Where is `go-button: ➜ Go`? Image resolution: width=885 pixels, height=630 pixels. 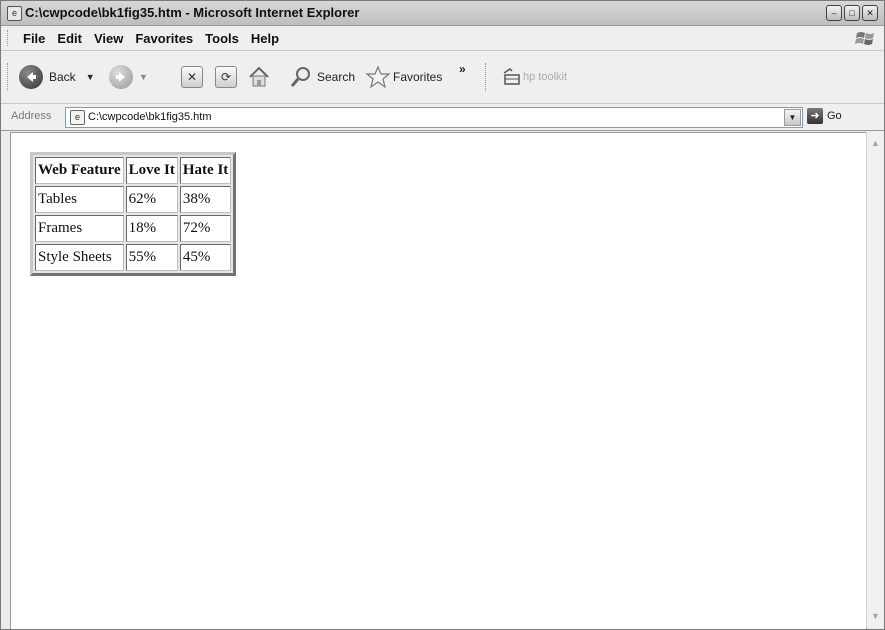 go-button: ➜ Go is located at coordinates (824, 116).